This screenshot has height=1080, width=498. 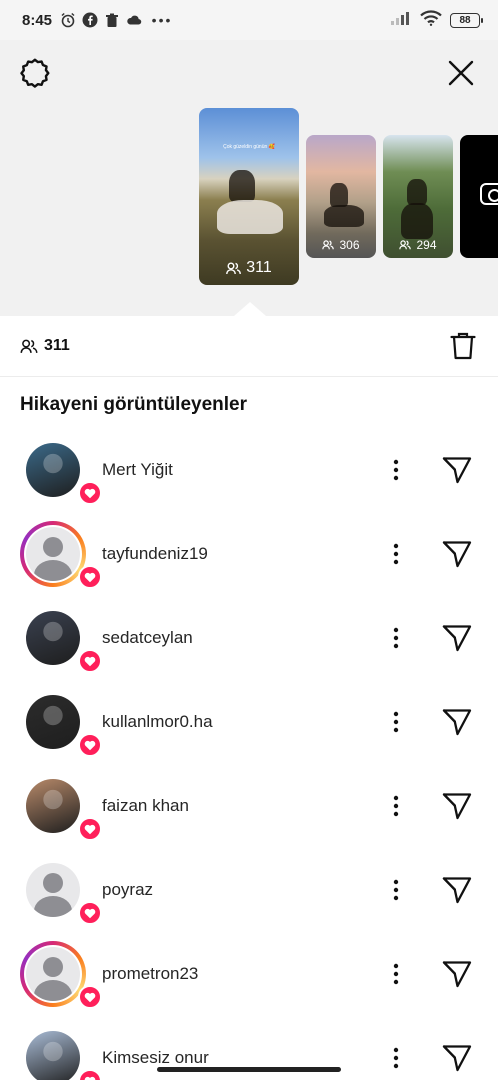 What do you see at coordinates (37, 20) in the screenshot?
I see `status-time: 8:45` at bounding box center [37, 20].